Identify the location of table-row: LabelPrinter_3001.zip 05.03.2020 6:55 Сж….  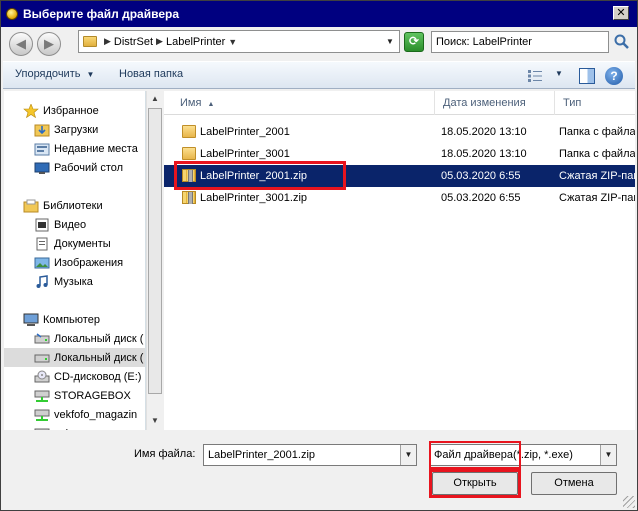
(399, 198).